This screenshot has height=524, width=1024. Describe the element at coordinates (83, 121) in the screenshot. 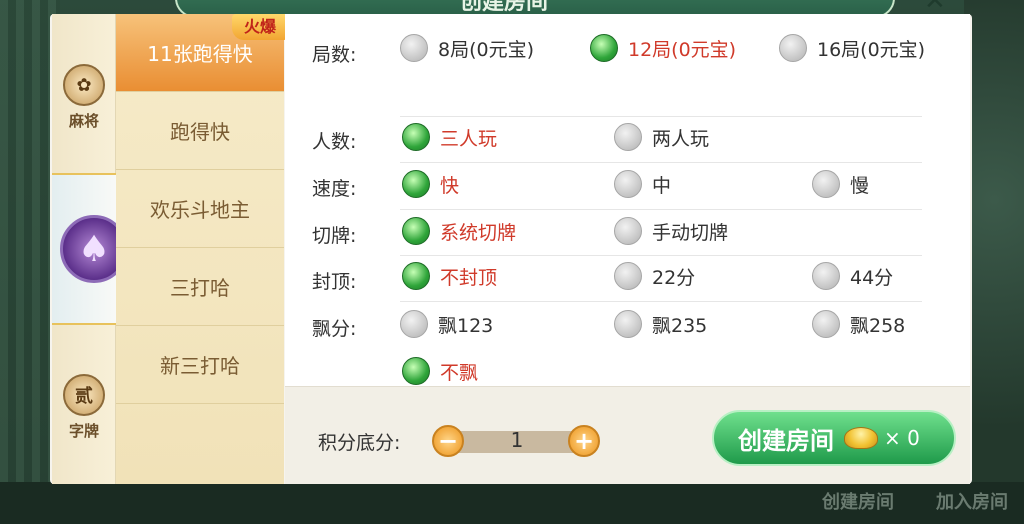

I see `category-label: 麻将` at that location.